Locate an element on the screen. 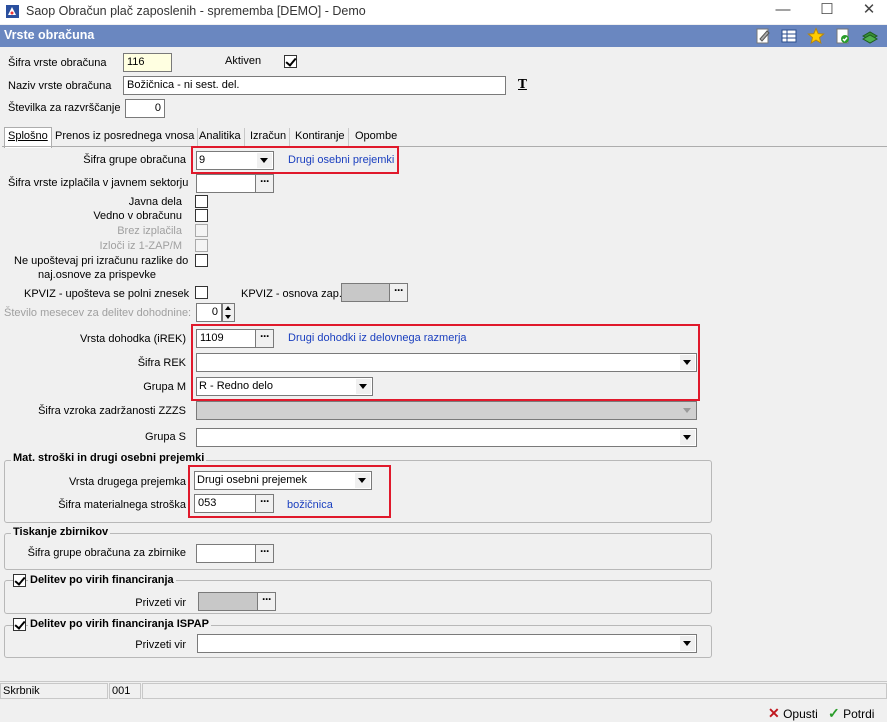 This screenshot has height=722, width=887. star-icon is located at coordinates (816, 36).